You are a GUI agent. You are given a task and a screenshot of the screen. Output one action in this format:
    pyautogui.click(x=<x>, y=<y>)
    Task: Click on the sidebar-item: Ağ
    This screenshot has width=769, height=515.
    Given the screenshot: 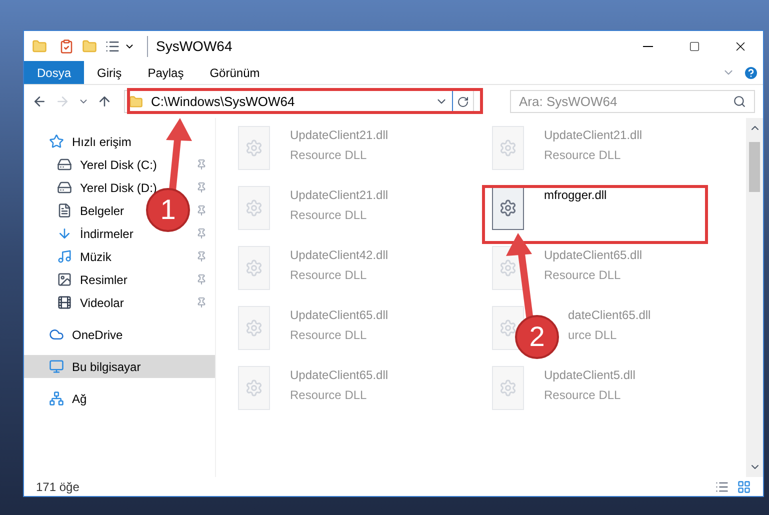 What is the action you would take?
    pyautogui.click(x=68, y=399)
    